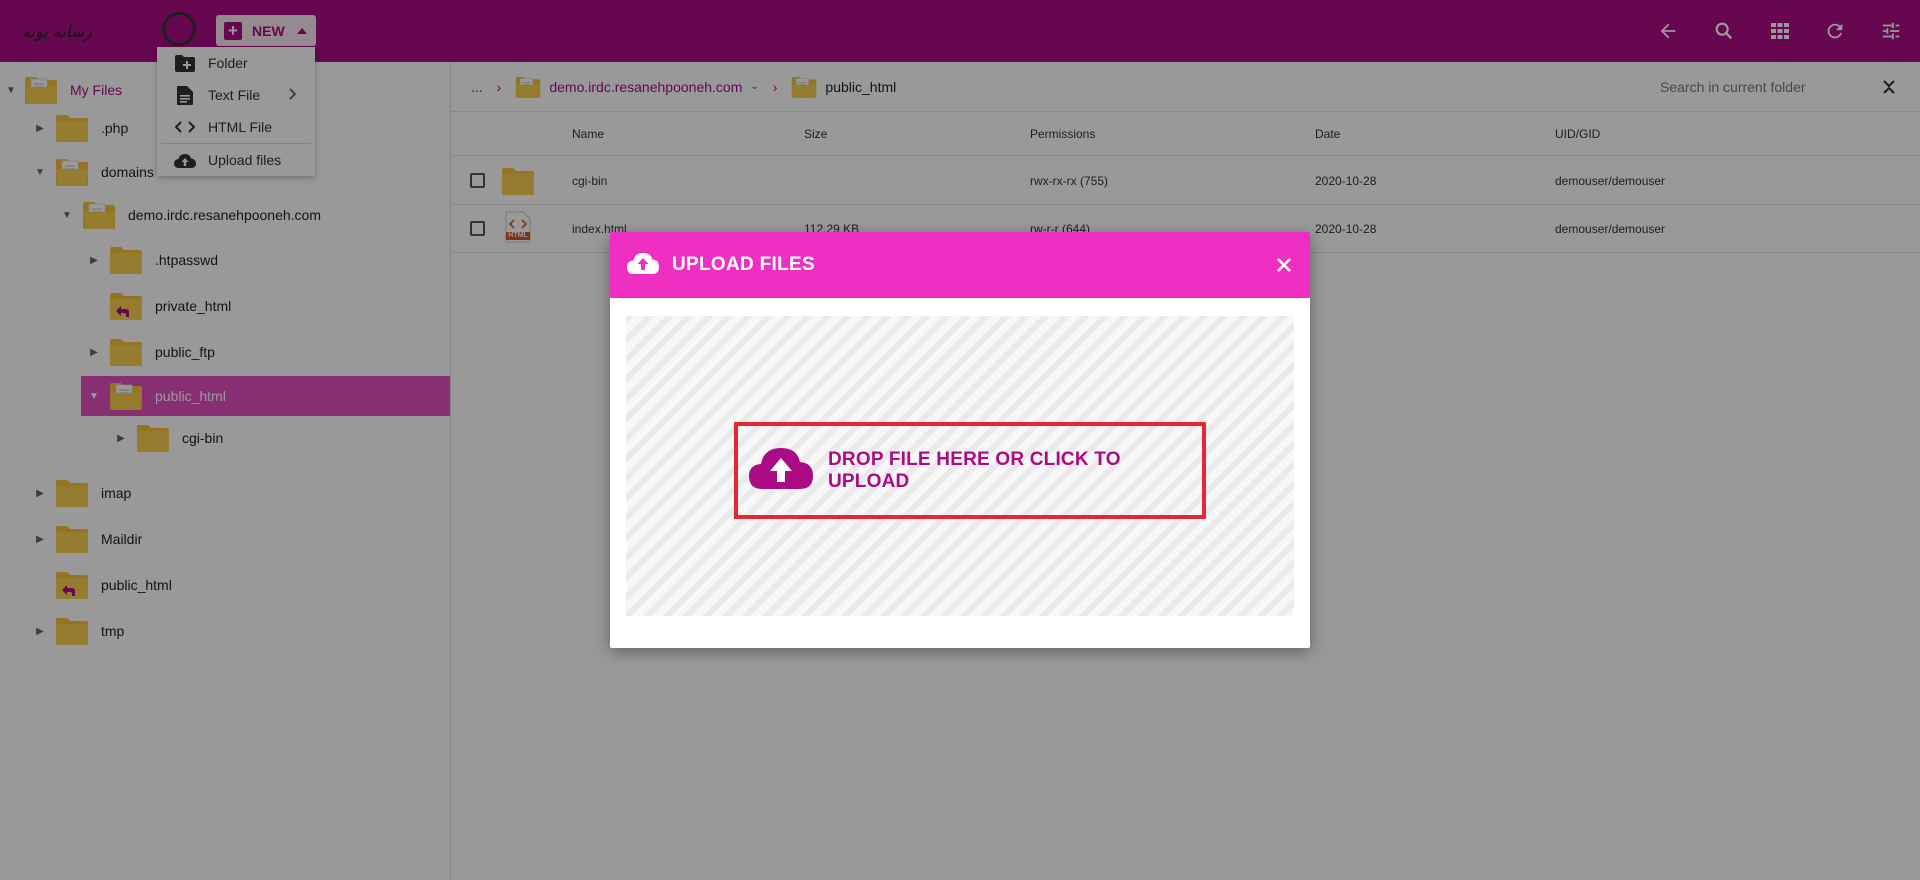 Image resolution: width=1920 pixels, height=880 pixels. What do you see at coordinates (974, 470) in the screenshot?
I see `drop-file-label: DROP FILE HERE OR CLICK TO UPLOAD` at bounding box center [974, 470].